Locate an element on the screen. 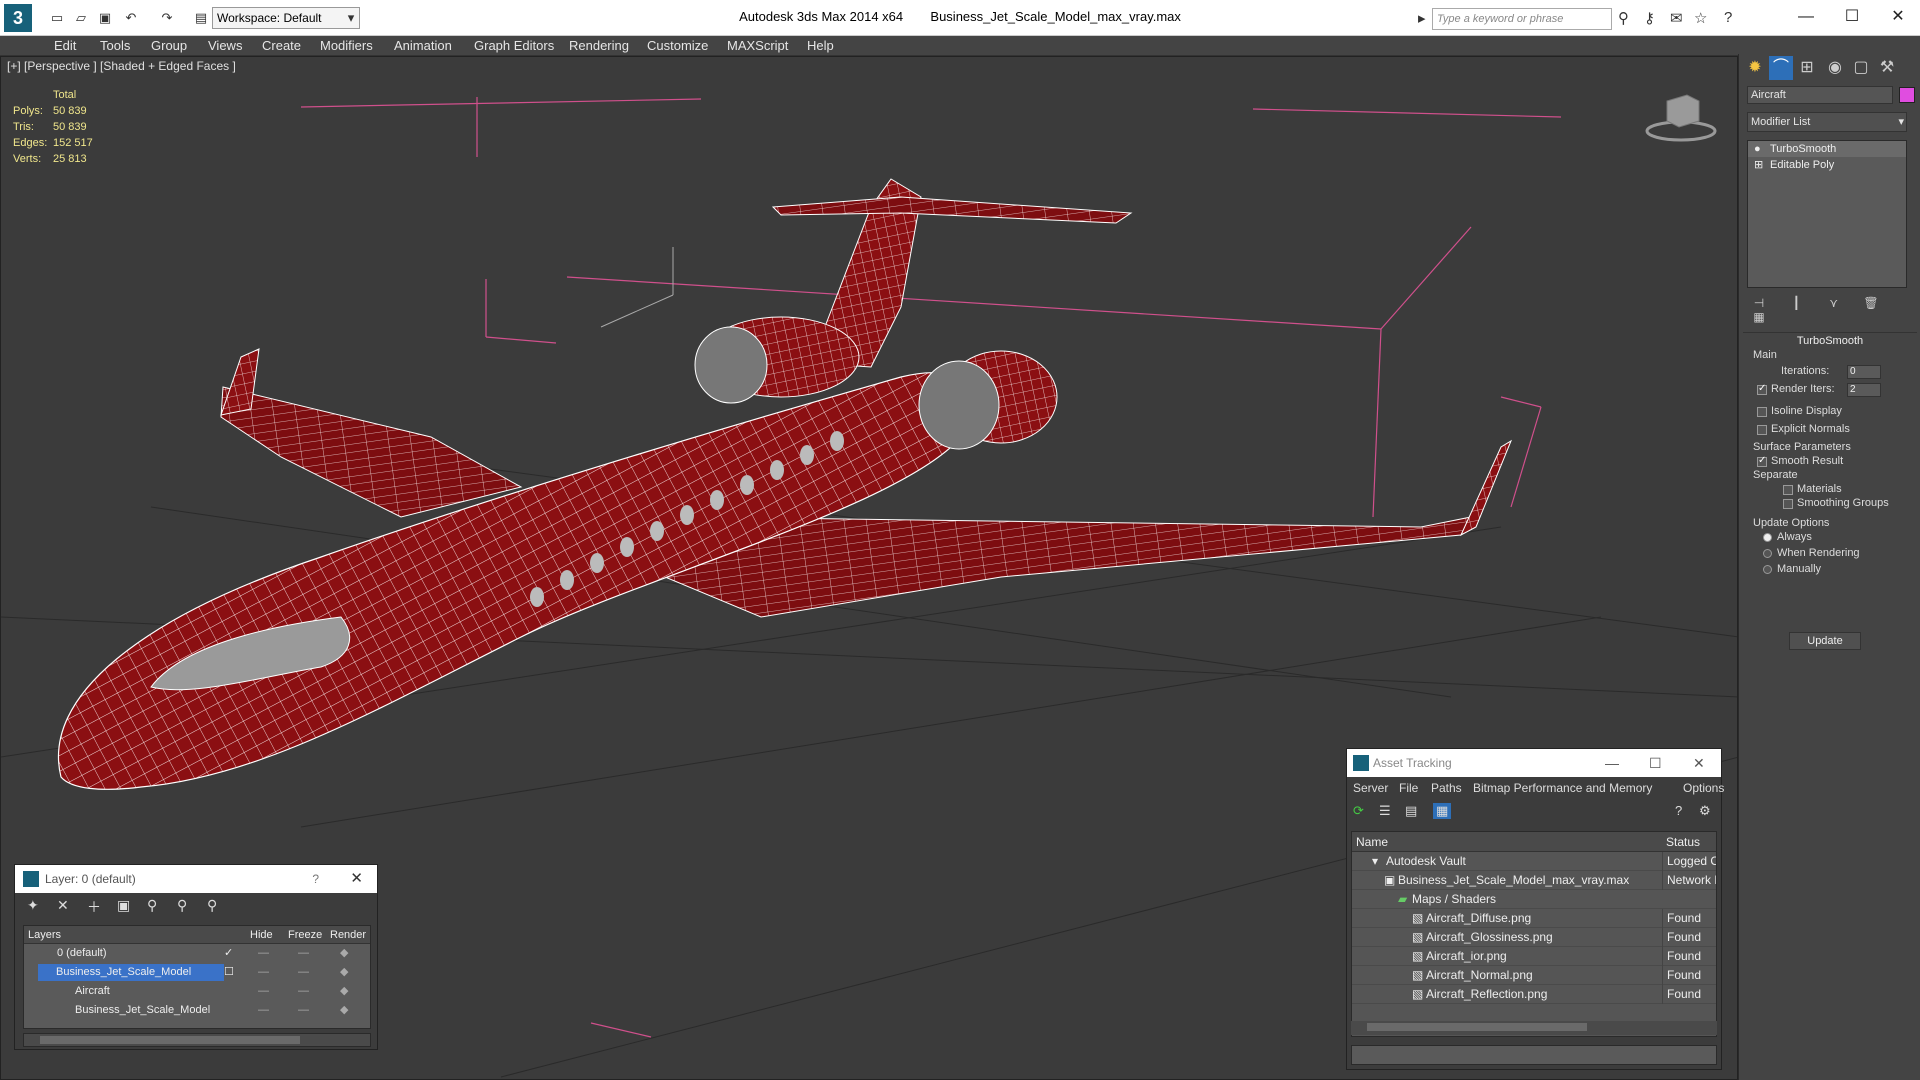  modify-tab-icon: ⌒ is located at coordinates (1781, 68).